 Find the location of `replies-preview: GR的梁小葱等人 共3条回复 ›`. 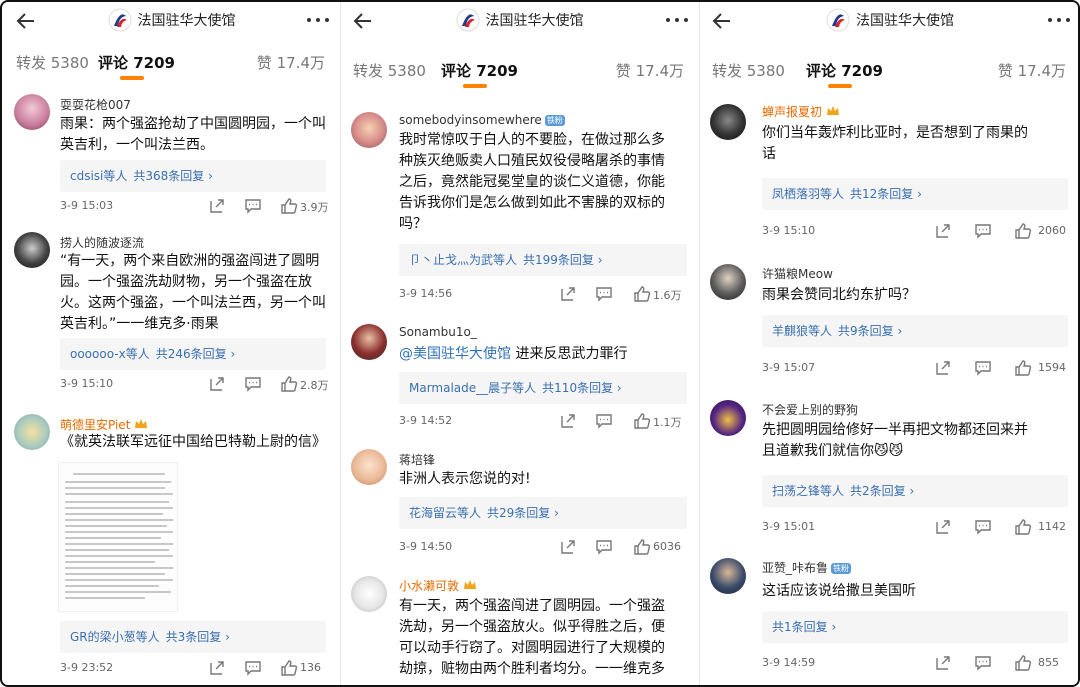

replies-preview: GR的梁小葱等人 共3条回复 › is located at coordinates (193, 637).